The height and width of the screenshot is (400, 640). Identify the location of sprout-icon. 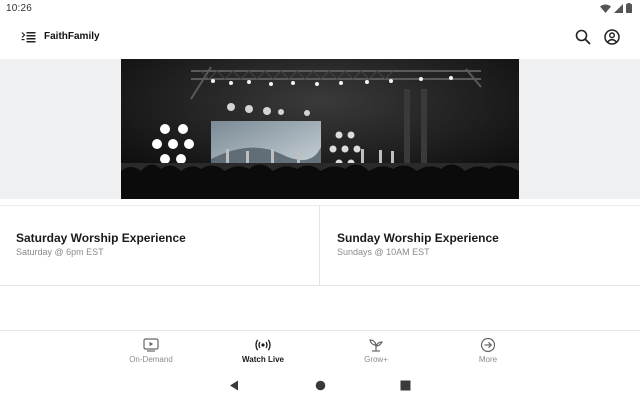
(376, 345).